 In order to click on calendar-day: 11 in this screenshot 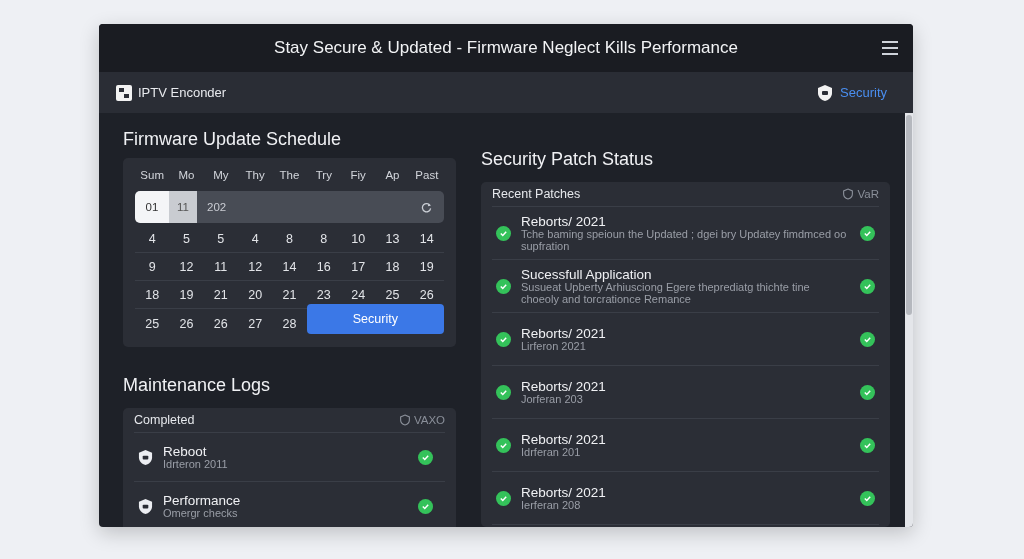, I will do `click(220, 266)`.